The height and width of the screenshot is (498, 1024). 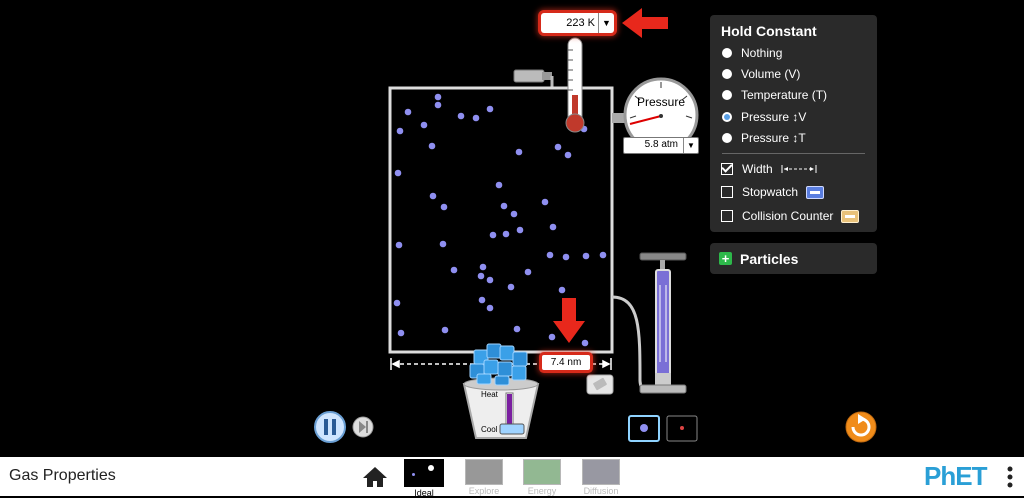 What do you see at coordinates (569, 320) in the screenshot?
I see `width-arrow` at bounding box center [569, 320].